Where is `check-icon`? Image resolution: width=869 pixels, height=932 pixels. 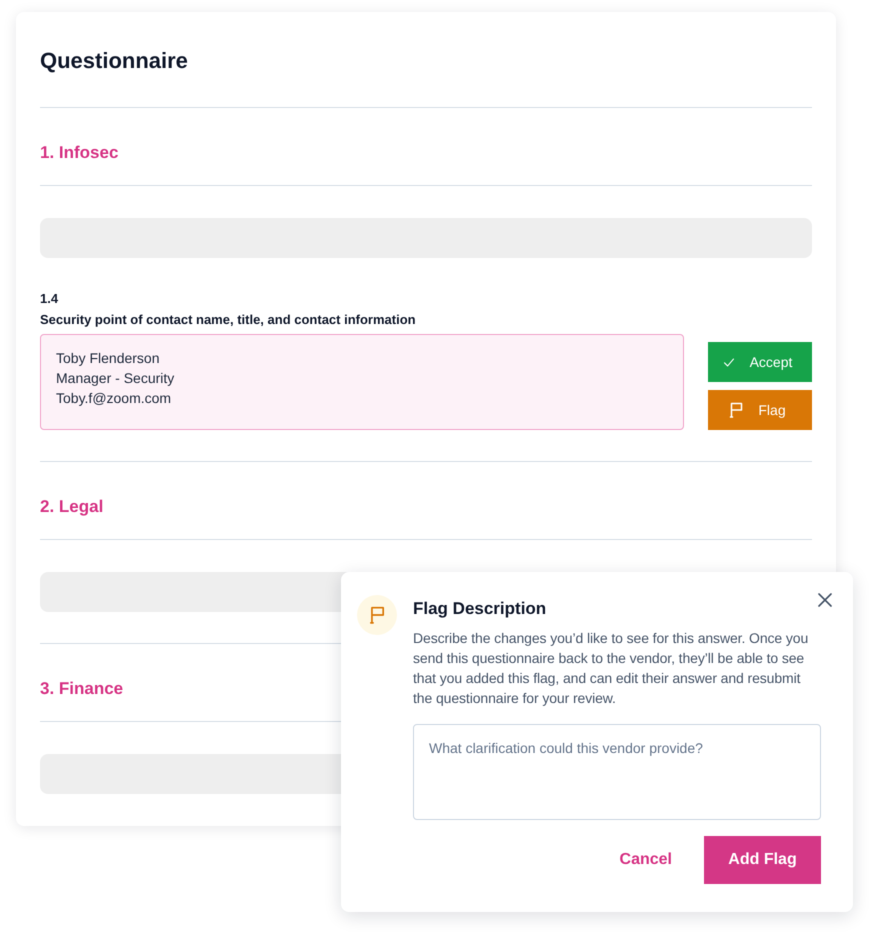 check-icon is located at coordinates (729, 362).